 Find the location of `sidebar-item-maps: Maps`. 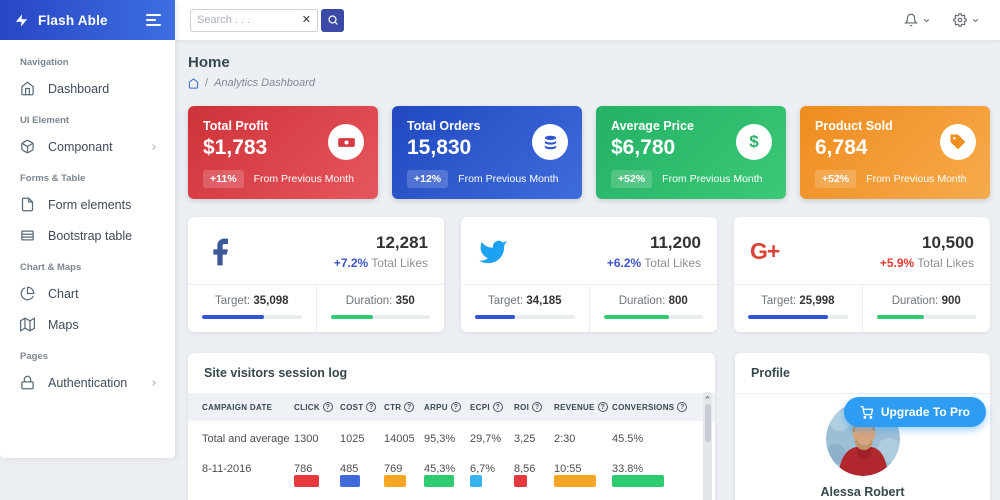

sidebar-item-maps: Maps is located at coordinates (87, 324).